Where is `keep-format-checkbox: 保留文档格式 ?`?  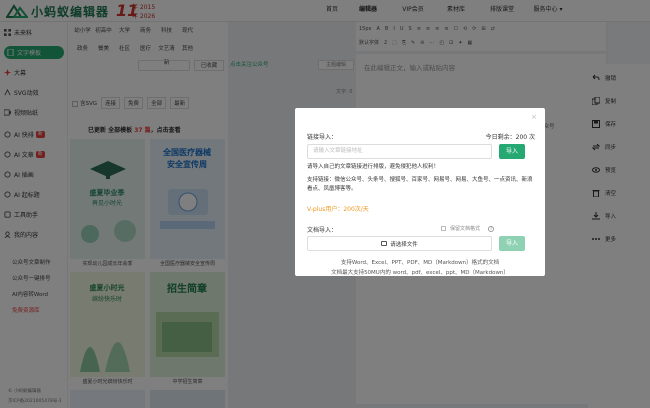 keep-format-checkbox: 保留文档格式 ? is located at coordinates (468, 228).